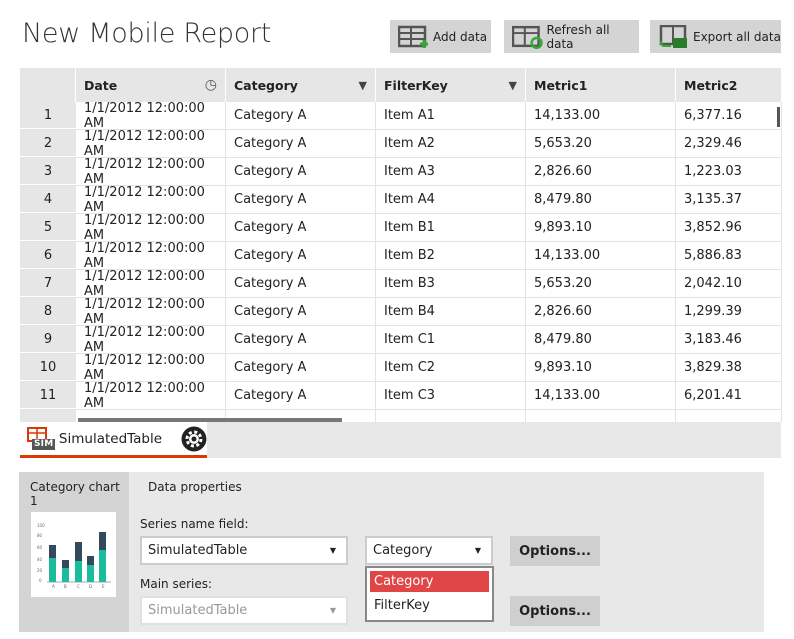  I want to click on cell: Item A3, so click(451, 171).